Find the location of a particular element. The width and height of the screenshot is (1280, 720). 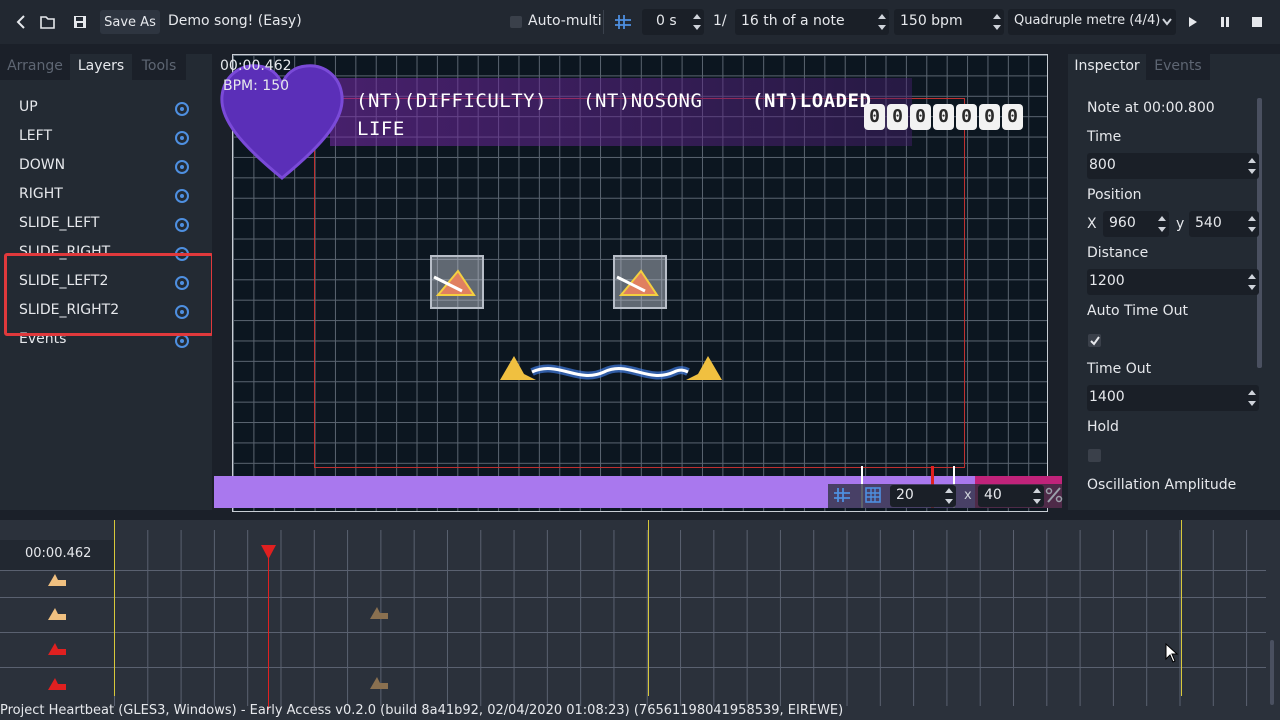

play-button is located at coordinates (1193, 22).